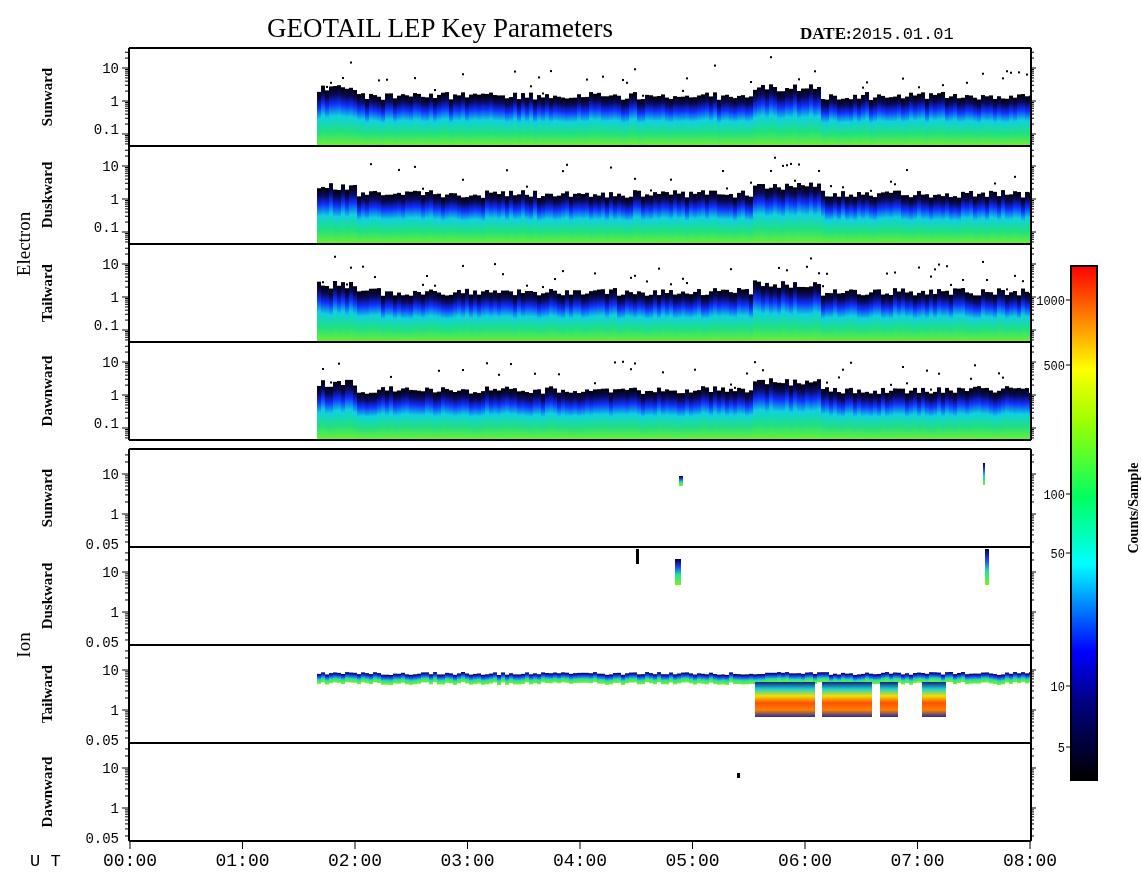 Image resolution: width=1142 pixels, height=880 pixels. I want to click on colorbar-tick-label: 500, so click(1054, 367).